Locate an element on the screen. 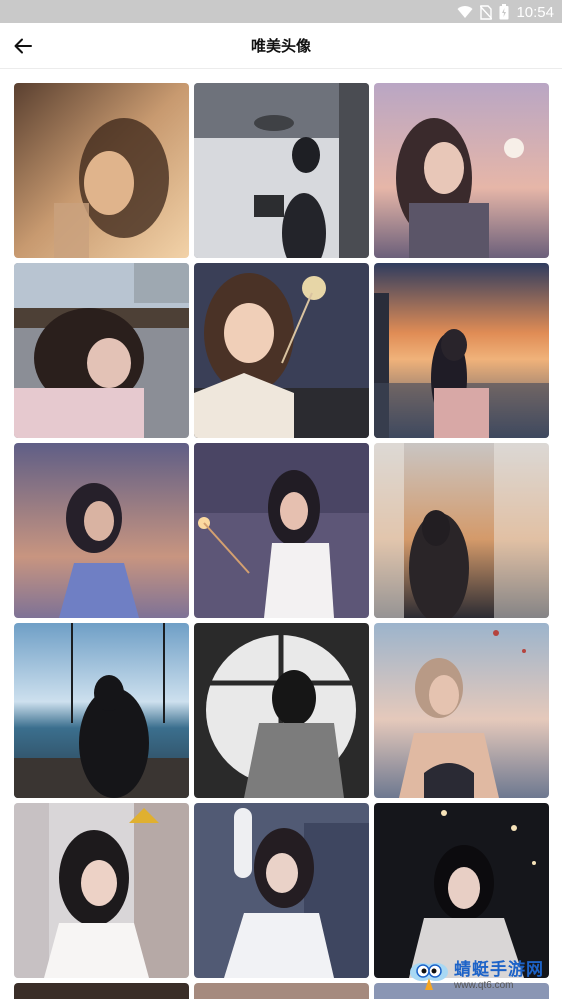 The height and width of the screenshot is (999, 562). site-watermark: 蜻蜓手游网 www.qt6.com is located at coordinates (483, 973).